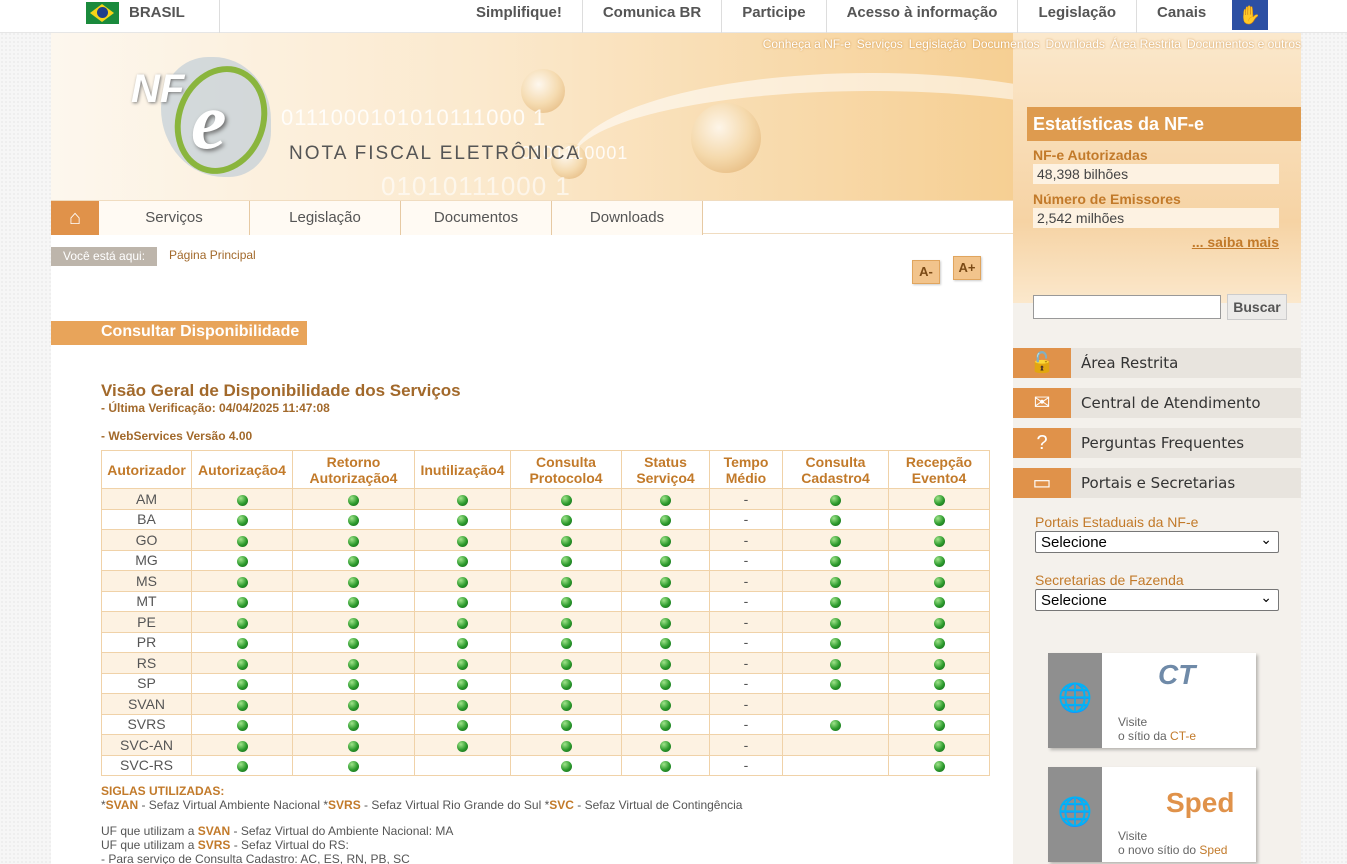 Image resolution: width=1347 pixels, height=864 pixels. What do you see at coordinates (1266, 539) in the screenshot?
I see `chevron-down-icon: ⌄` at bounding box center [1266, 539].